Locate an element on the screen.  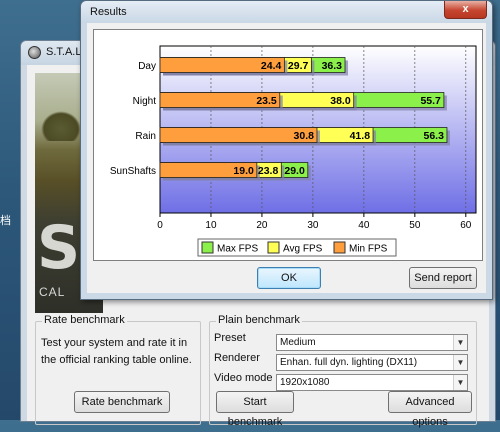
send-report-button: Send report is located at coordinates (443, 278).